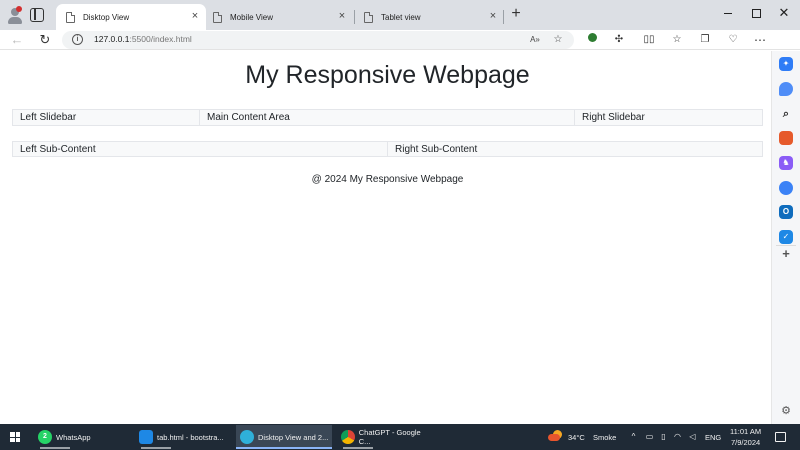  Describe the element at coordinates (733, 40) in the screenshot. I see `browser-essentials-icon: ♡` at that location.